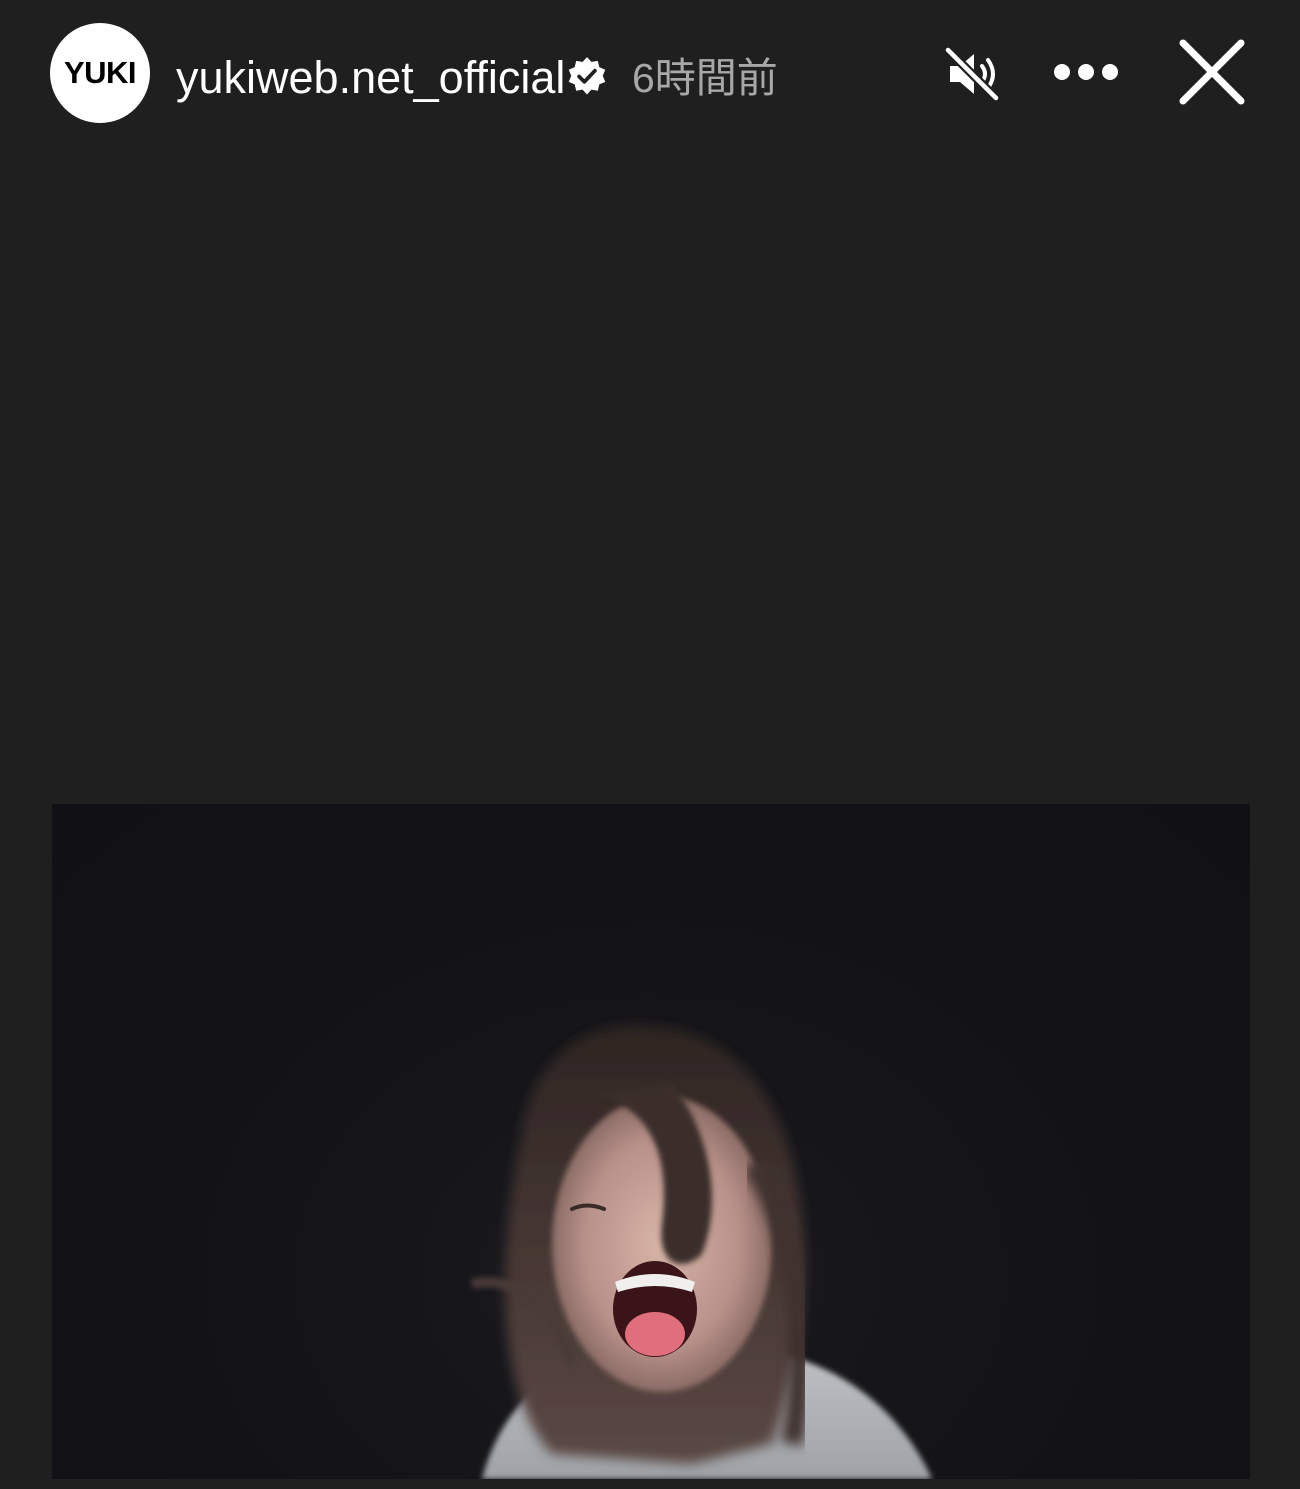 The height and width of the screenshot is (1489, 1300). I want to click on close-button, so click(1212, 74).